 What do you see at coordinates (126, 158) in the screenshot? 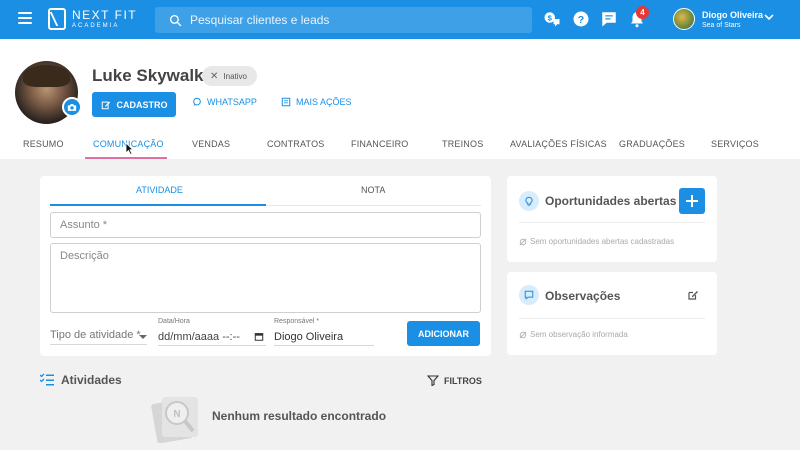
I see `active-tab-indicator` at bounding box center [126, 158].